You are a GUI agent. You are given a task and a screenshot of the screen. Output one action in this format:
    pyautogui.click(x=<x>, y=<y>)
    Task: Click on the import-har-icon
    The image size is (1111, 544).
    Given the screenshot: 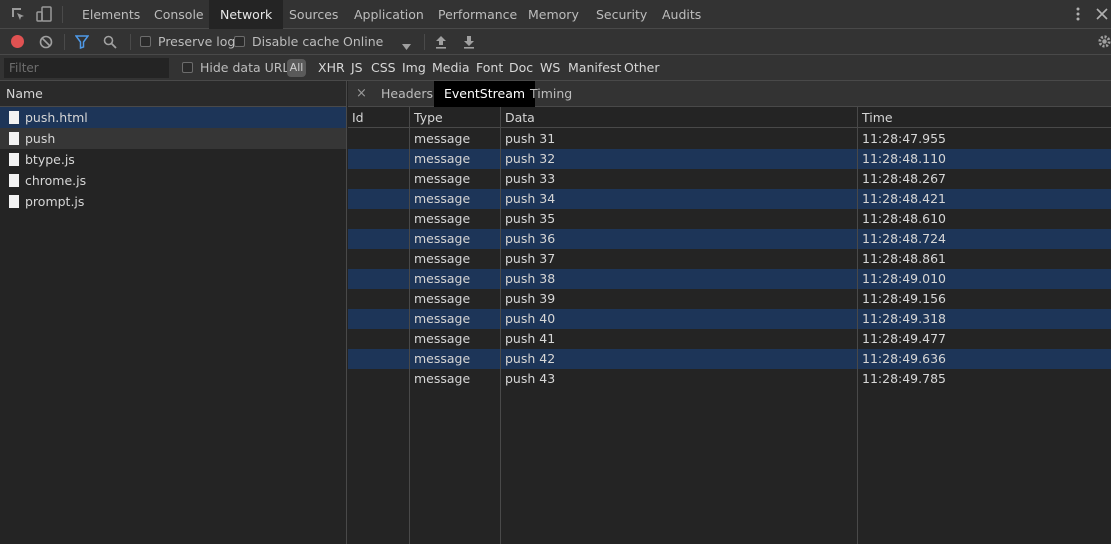 What is the action you would take?
    pyautogui.click(x=441, y=43)
    